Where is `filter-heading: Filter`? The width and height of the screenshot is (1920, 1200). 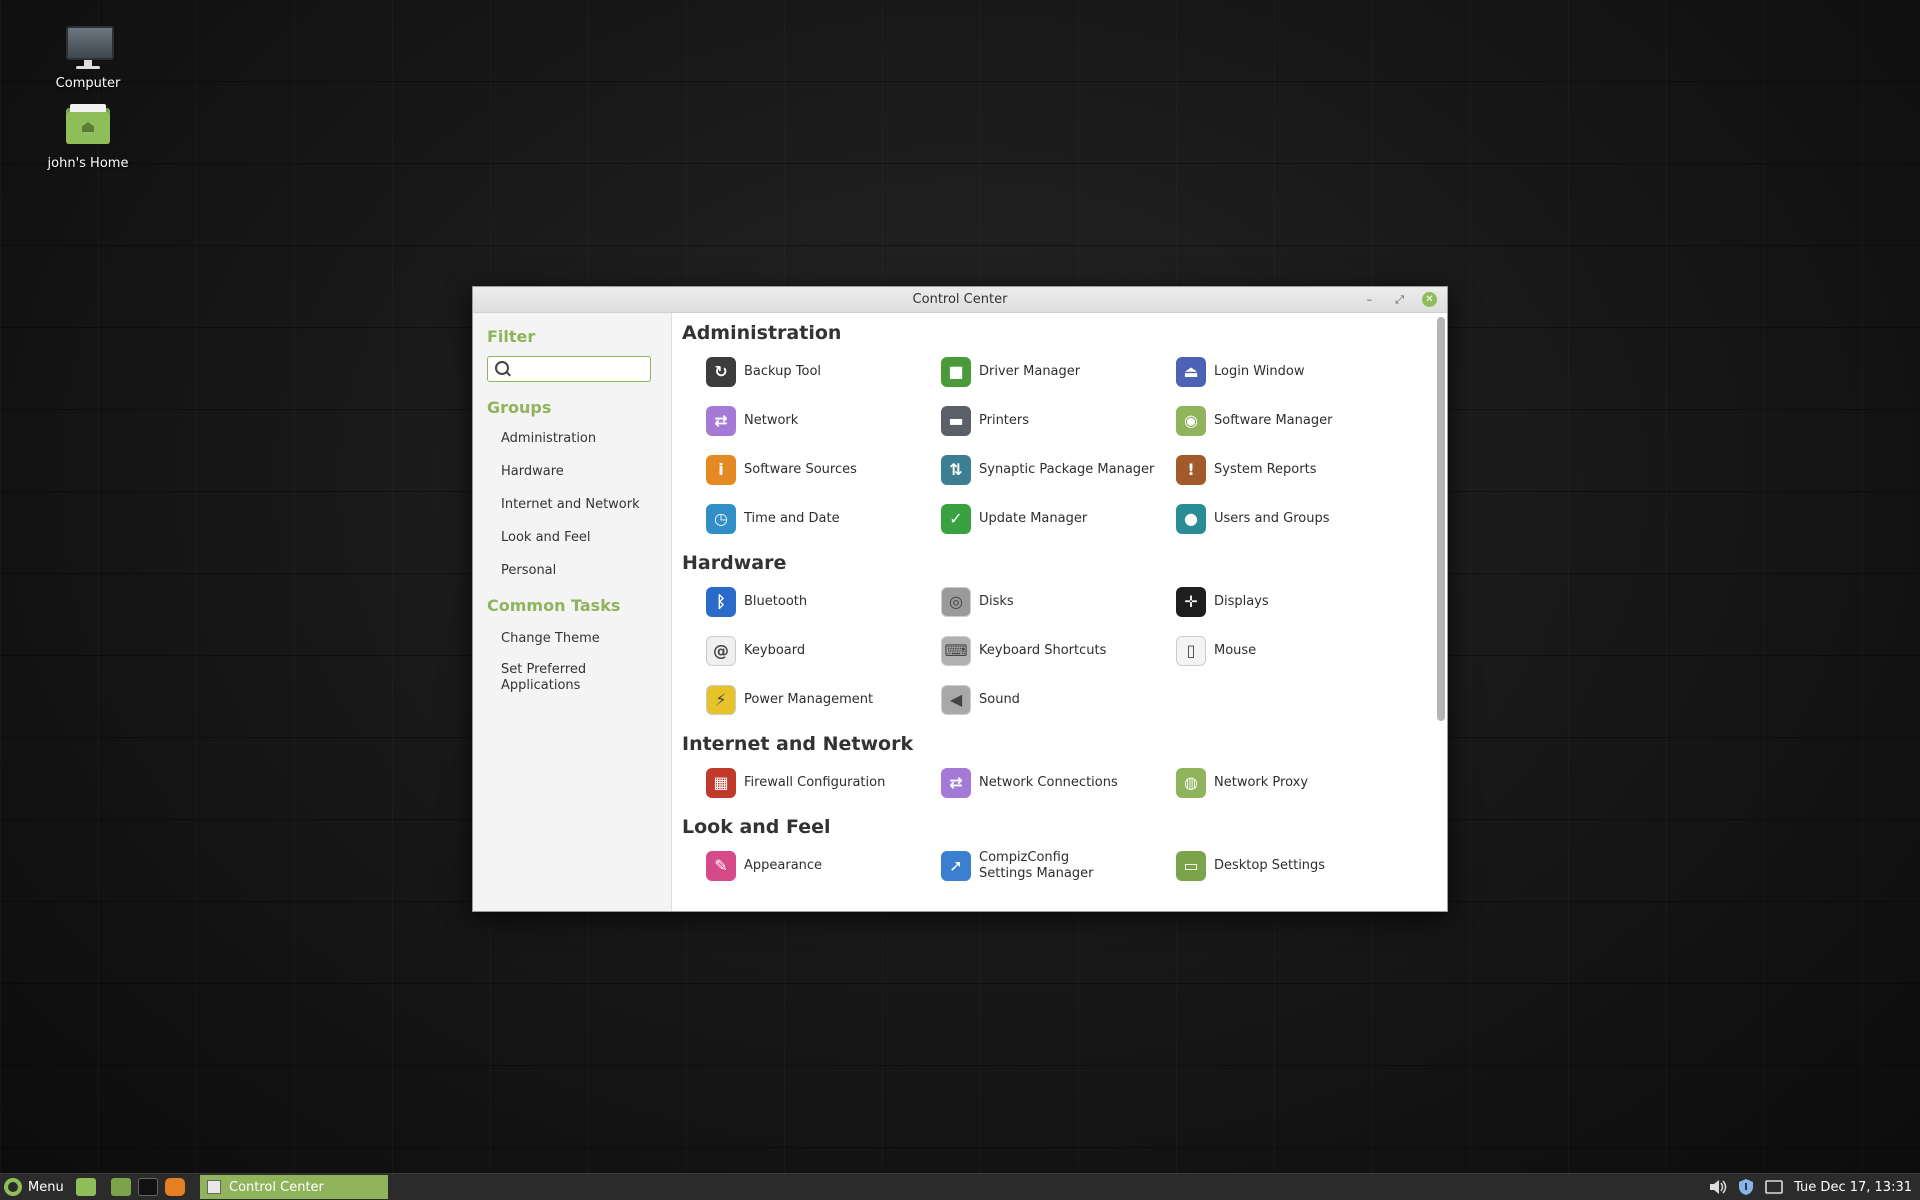 filter-heading: Filter is located at coordinates (511, 336).